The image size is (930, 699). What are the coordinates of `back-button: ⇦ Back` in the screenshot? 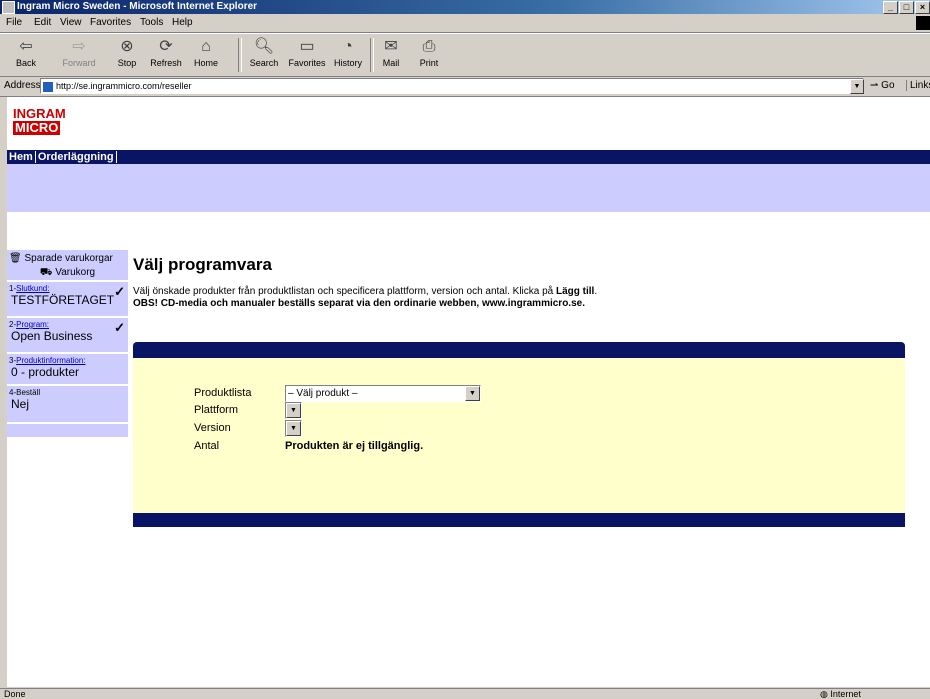 It's located at (26, 55).